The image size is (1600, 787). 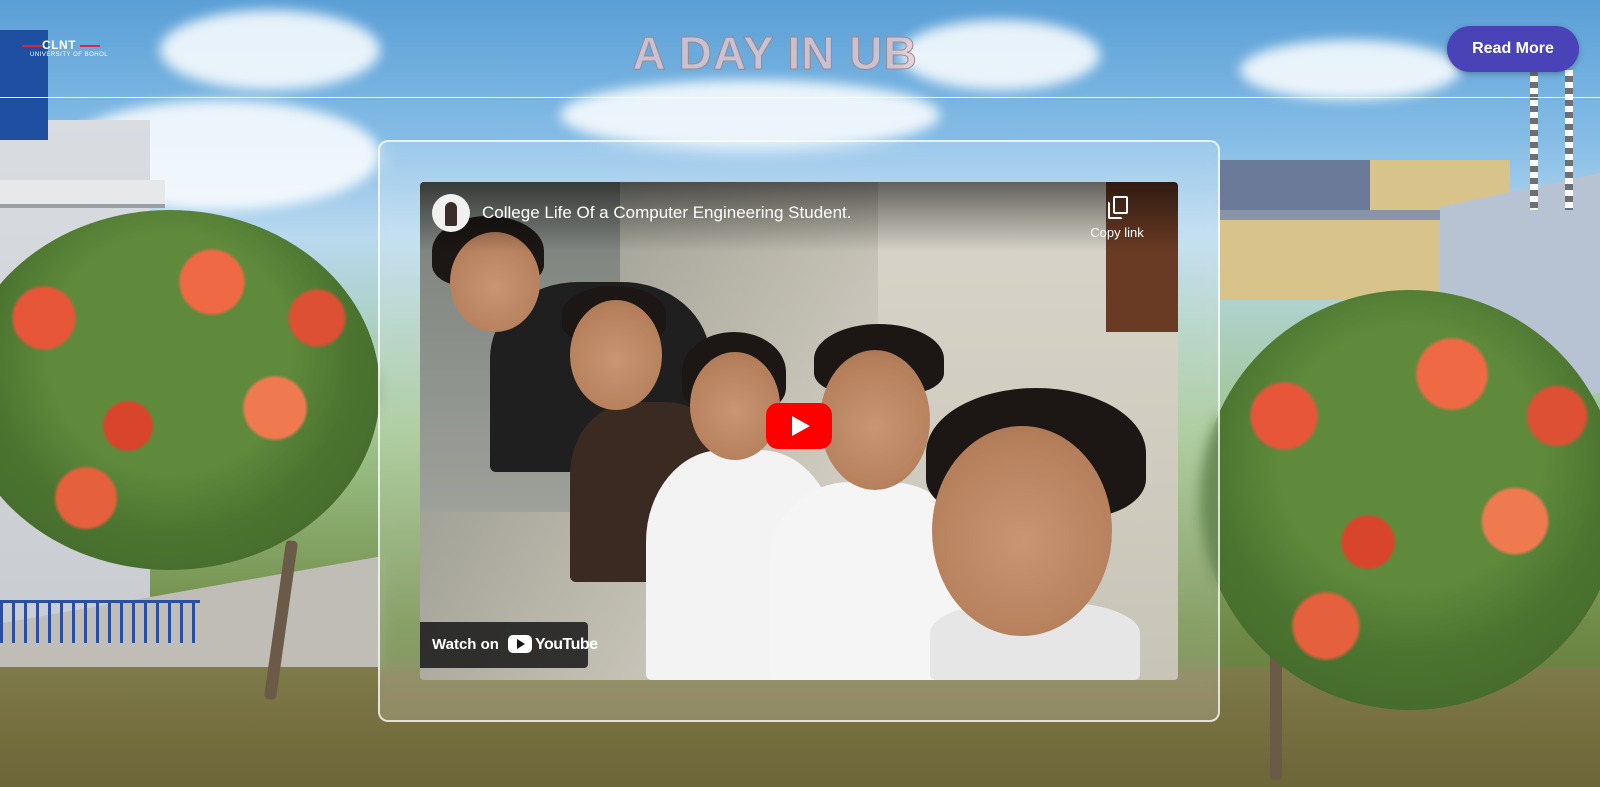 I want to click on youtube-wordmark: YouTube, so click(x=566, y=644).